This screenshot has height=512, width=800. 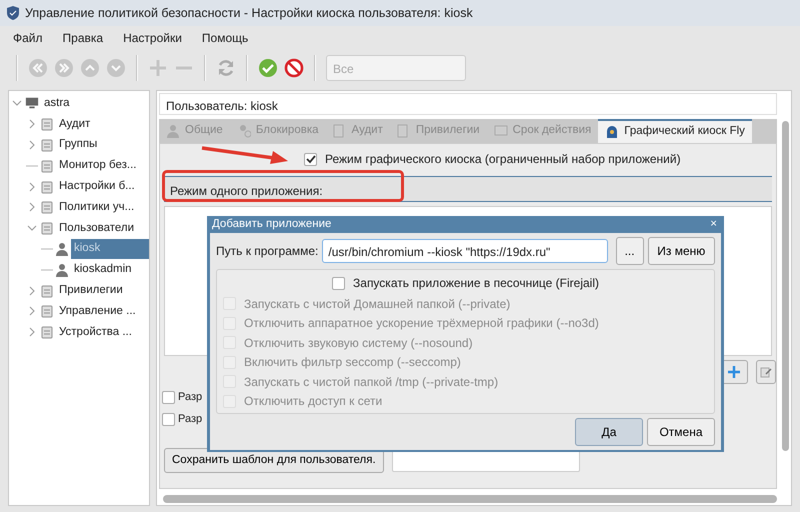 I want to click on tree-item: Привилегии, so click(x=91, y=290).